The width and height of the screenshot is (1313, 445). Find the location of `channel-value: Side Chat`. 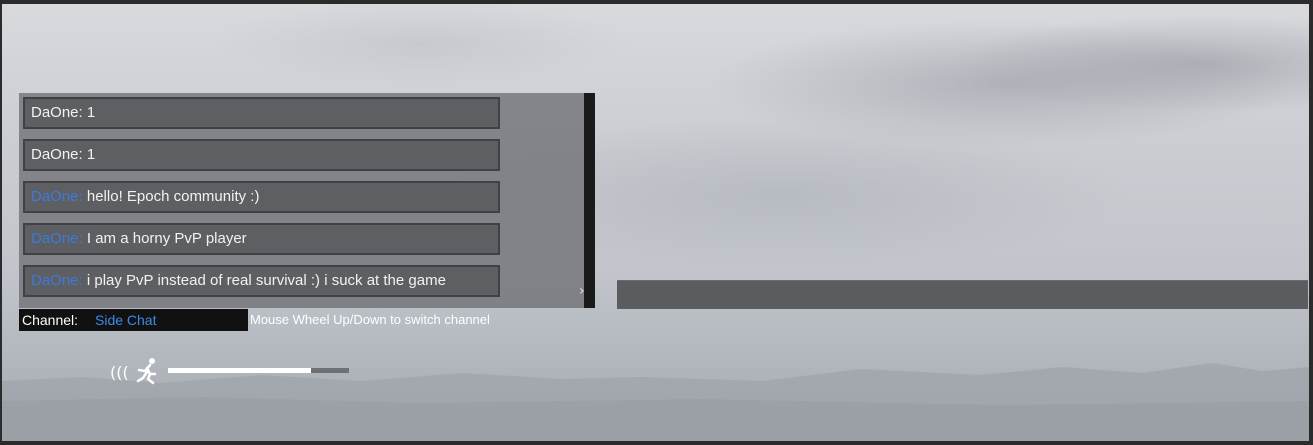

channel-value: Side Chat is located at coordinates (125, 320).